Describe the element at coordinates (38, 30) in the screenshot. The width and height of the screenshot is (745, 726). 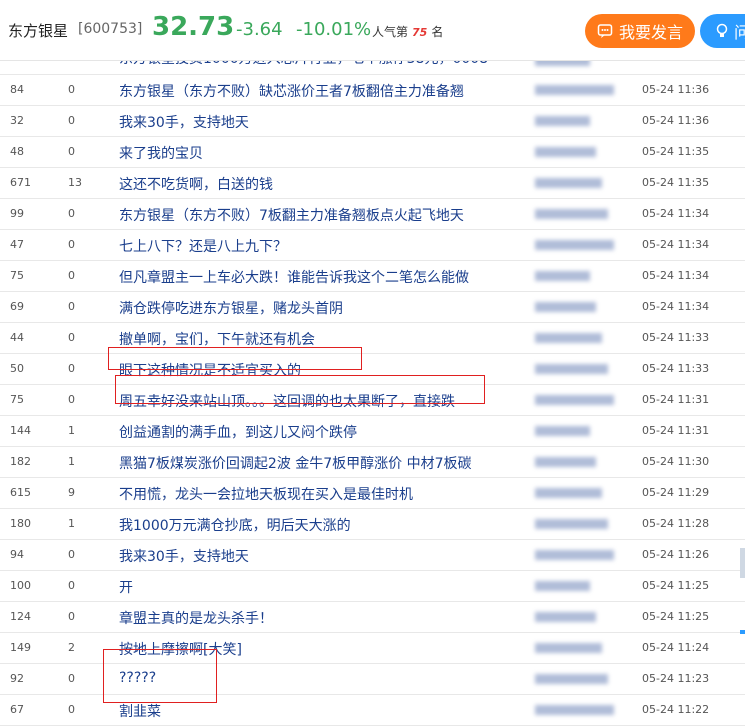
I see `stock-name: 东方银星` at that location.